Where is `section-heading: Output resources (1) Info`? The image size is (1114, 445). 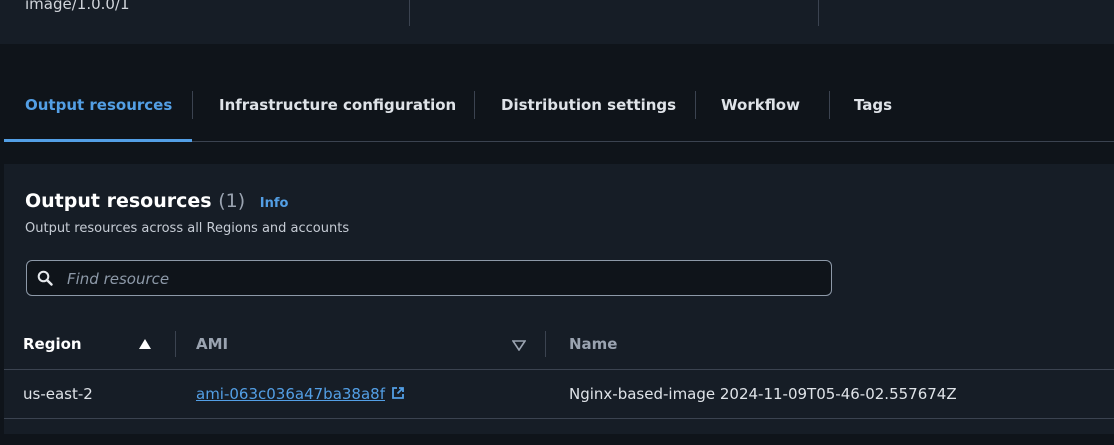 section-heading: Output resources (1) Info is located at coordinates (156, 201).